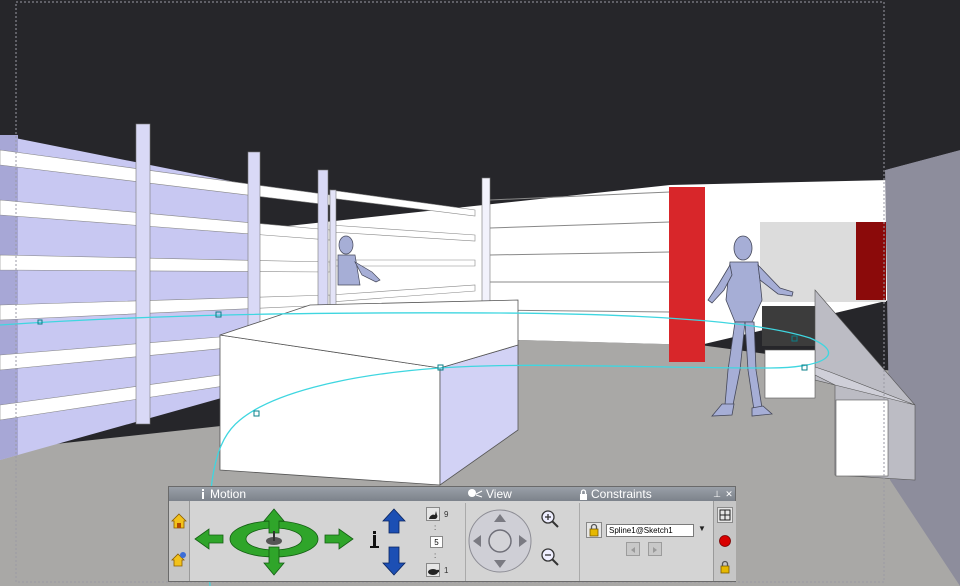  I want to click on constraint-prev-button, so click(633, 549).